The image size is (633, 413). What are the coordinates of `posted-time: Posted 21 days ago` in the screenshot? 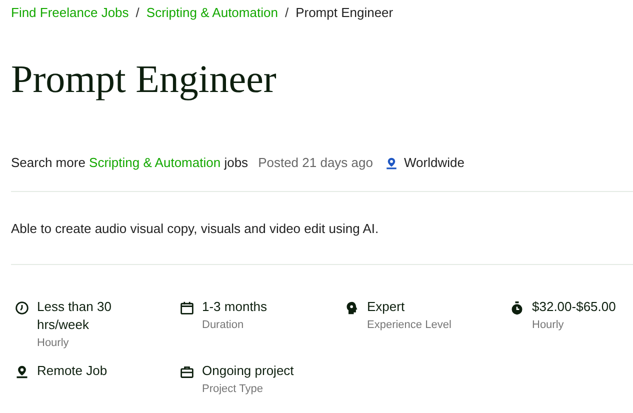 It's located at (315, 163).